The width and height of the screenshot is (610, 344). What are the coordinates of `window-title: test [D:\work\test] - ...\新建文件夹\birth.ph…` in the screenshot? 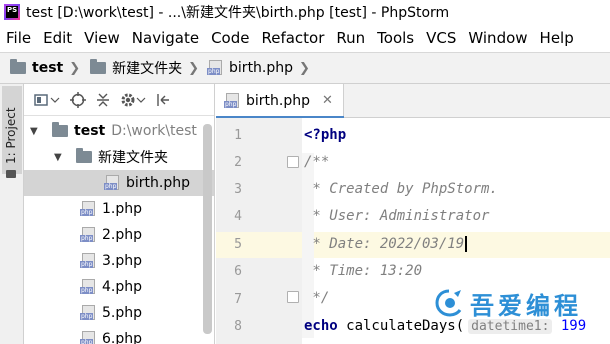 It's located at (238, 13).